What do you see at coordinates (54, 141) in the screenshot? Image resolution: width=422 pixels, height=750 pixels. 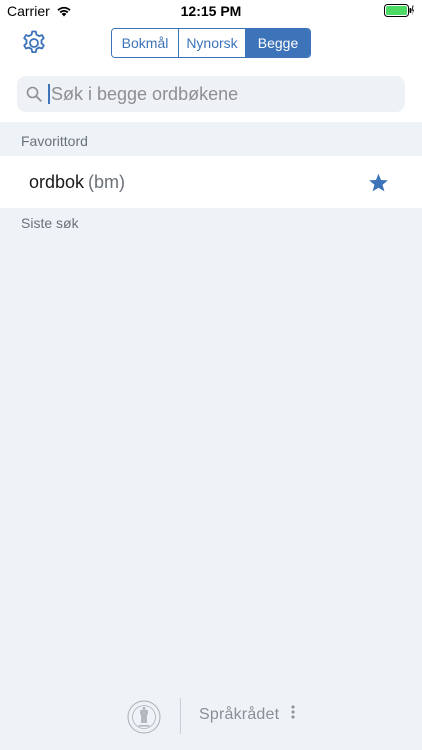 I see `favorites-header: Favorittord` at bounding box center [54, 141].